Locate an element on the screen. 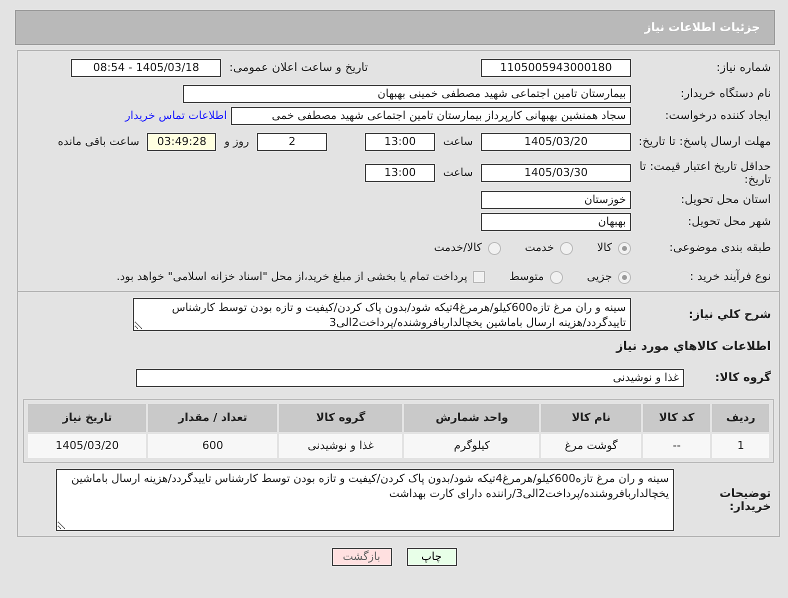  field-label: استان محل تحویل: is located at coordinates (726, 200).